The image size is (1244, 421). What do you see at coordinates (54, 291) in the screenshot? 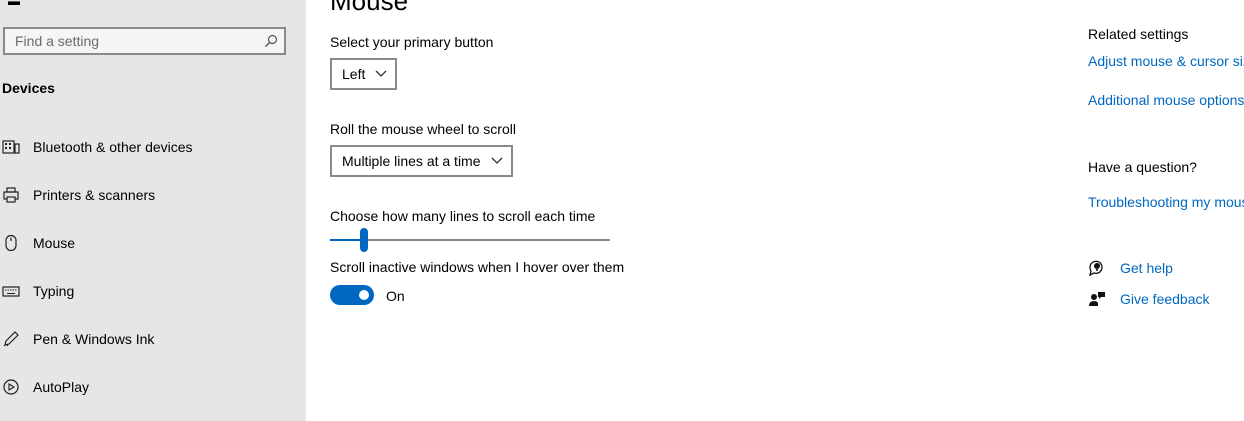
I see `sidebar-item-label: Typing` at bounding box center [54, 291].